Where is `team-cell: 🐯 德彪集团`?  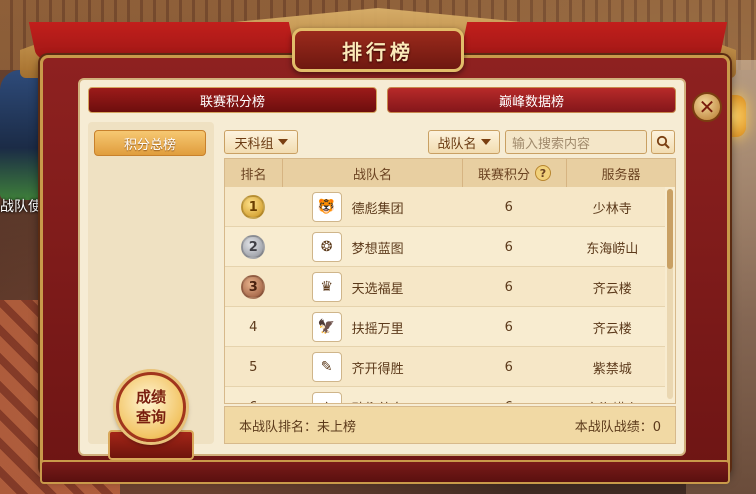
team-cell: 🐯 德彪集团 is located at coordinates (370, 207).